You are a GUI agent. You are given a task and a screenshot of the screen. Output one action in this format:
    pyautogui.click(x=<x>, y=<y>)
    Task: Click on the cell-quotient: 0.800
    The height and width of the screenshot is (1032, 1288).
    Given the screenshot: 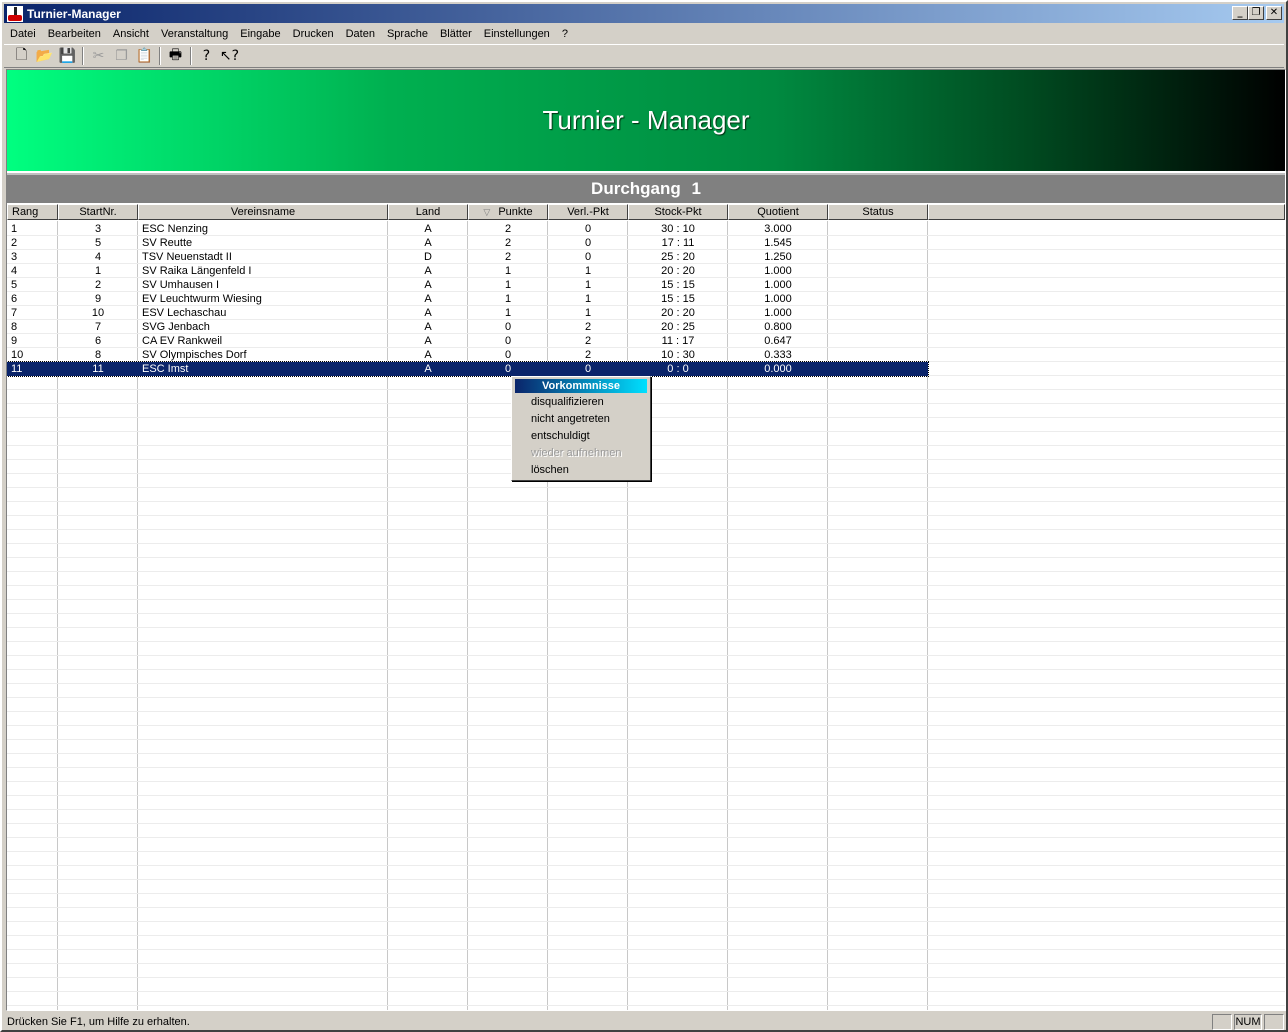 What is the action you would take?
    pyautogui.click(x=778, y=327)
    